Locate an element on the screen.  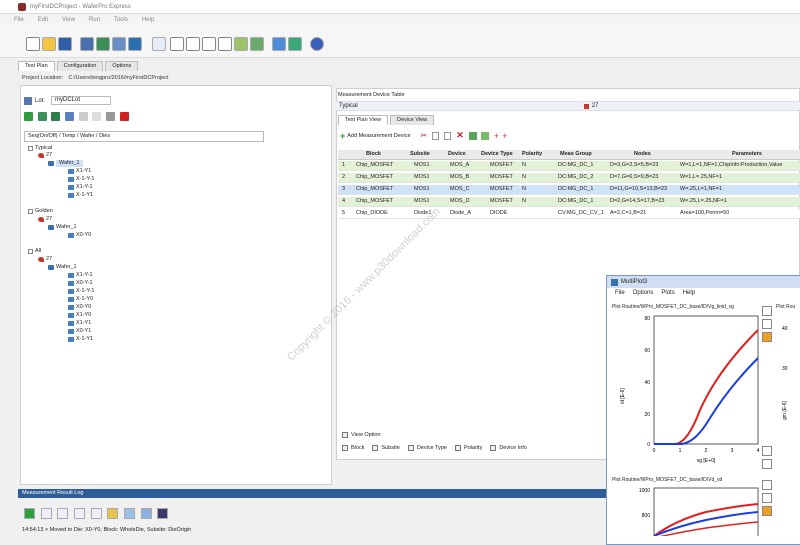
col-meas-group: Meas Group is located at coordinates (576, 154).